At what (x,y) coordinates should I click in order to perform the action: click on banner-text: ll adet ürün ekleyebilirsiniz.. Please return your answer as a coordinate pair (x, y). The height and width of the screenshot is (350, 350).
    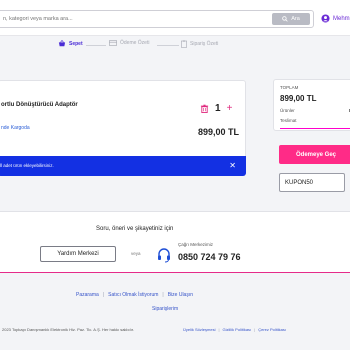
    Looking at the image, I should click on (27, 165).